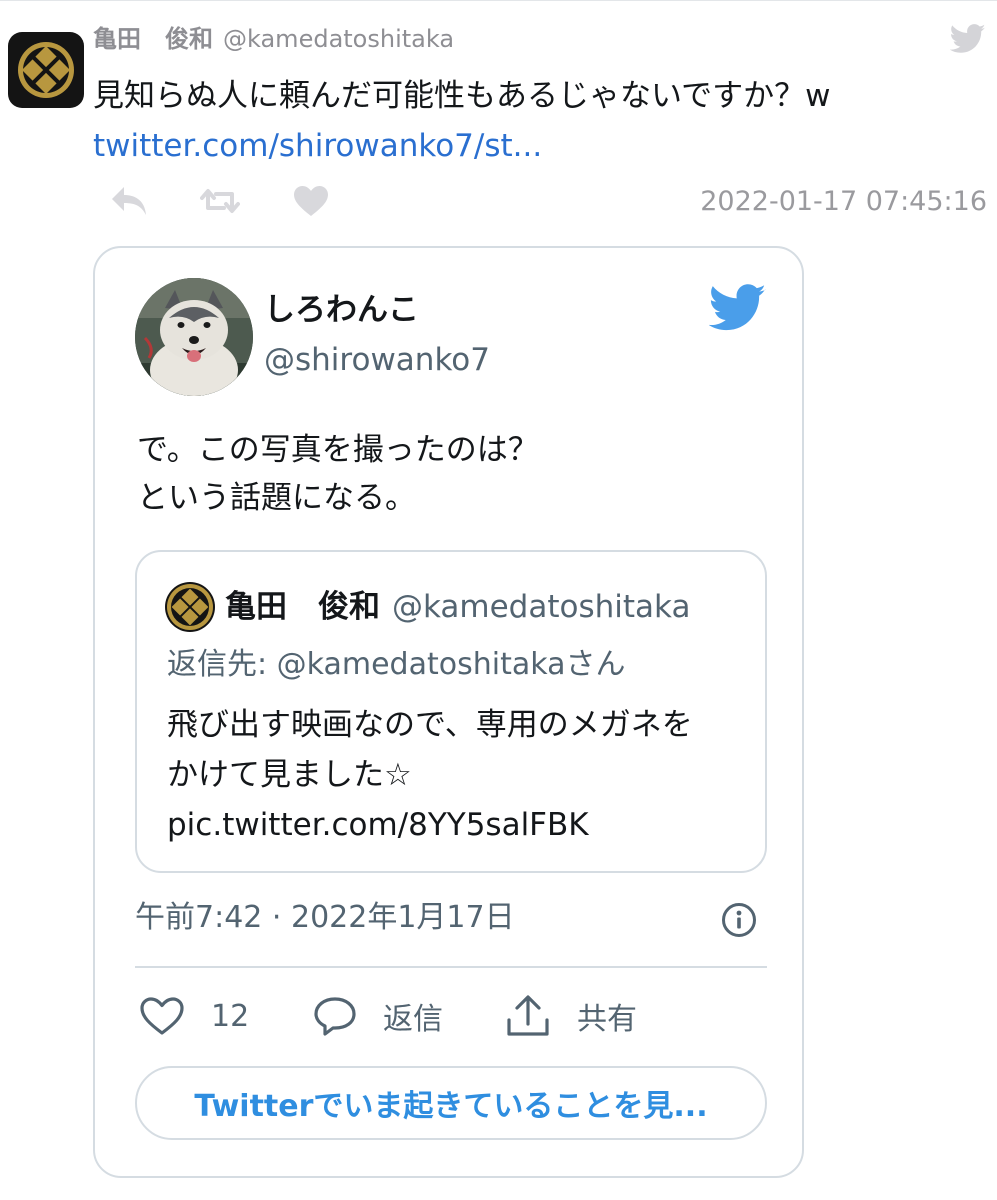 This screenshot has height=1200, width=997. I want to click on retweet-icon, so click(220, 201).